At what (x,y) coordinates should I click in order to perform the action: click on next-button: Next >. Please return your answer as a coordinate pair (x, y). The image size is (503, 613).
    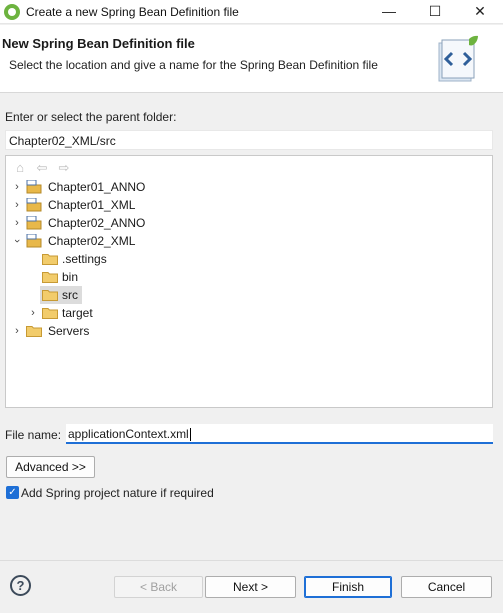
    Looking at the image, I should click on (250, 587).